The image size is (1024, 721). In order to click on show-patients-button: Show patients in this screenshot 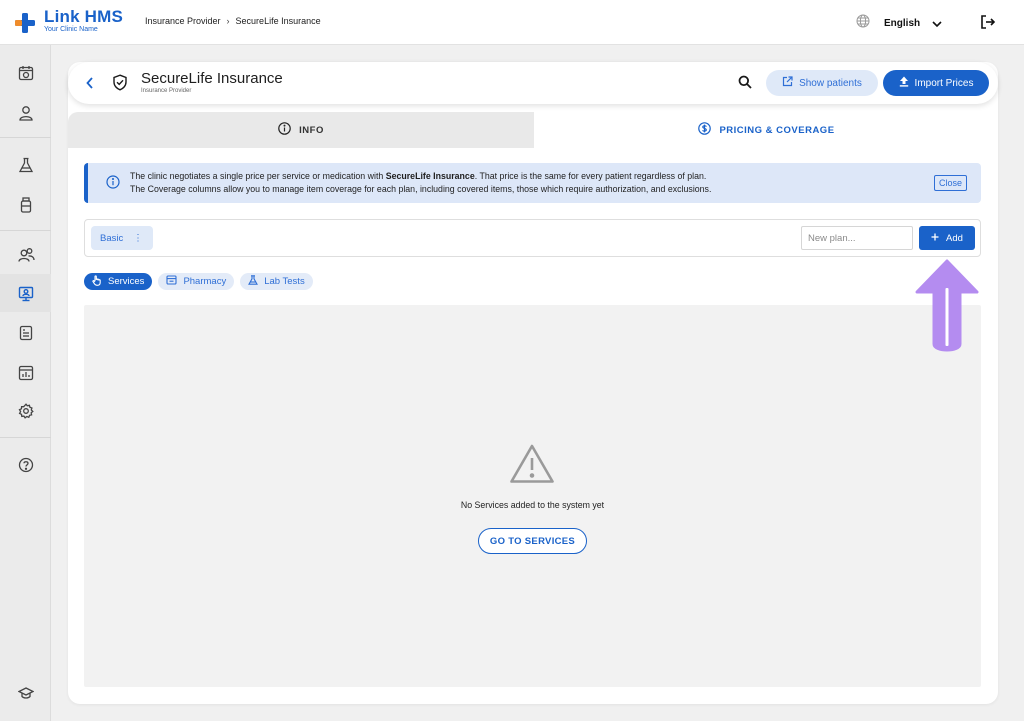, I will do `click(822, 83)`.